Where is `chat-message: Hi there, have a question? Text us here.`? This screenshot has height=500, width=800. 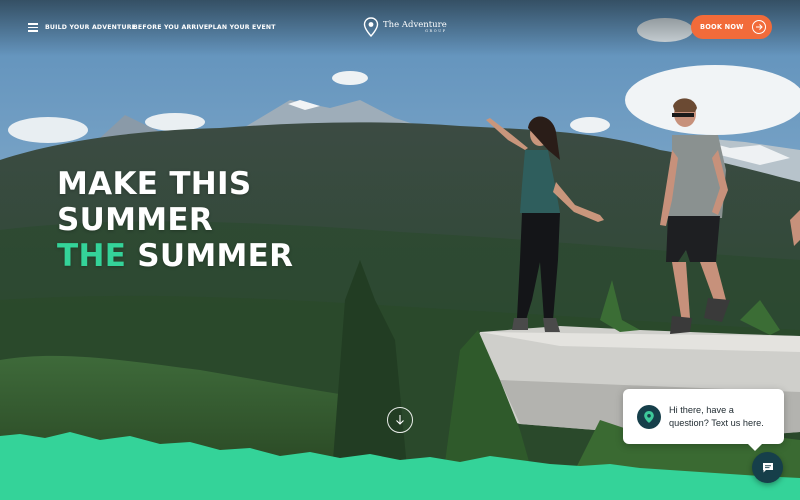
chat-message: Hi there, have a question? Text us here. is located at coordinates (716, 416).